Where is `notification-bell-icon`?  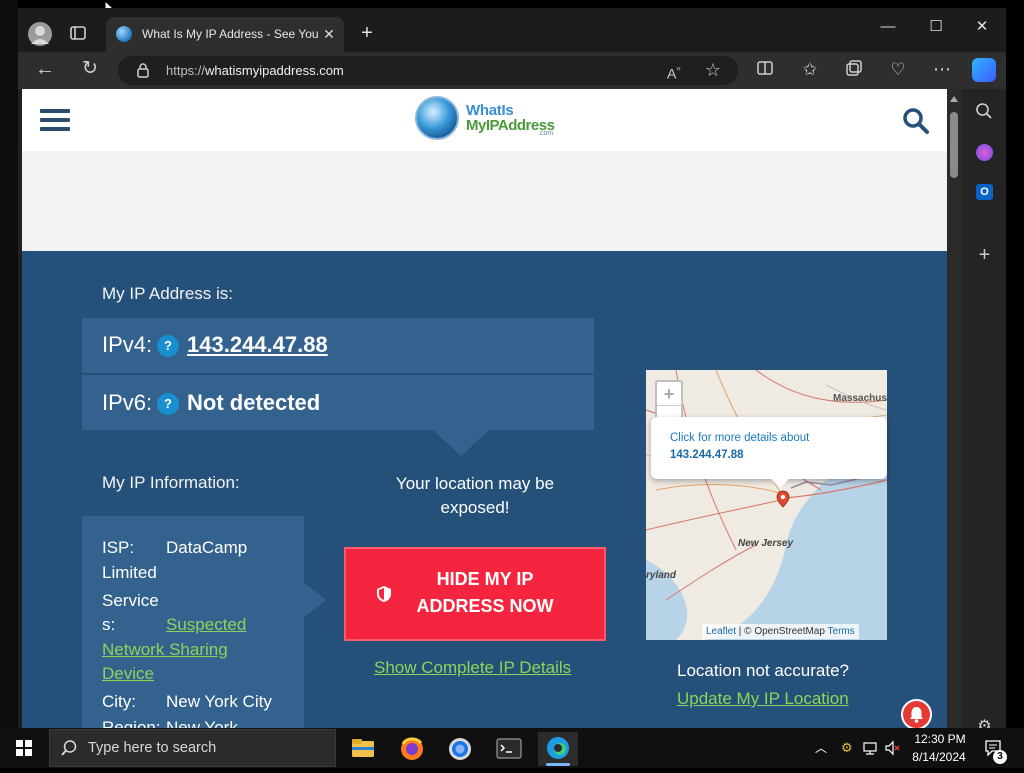
notification-bell-icon is located at coordinates (916, 714).